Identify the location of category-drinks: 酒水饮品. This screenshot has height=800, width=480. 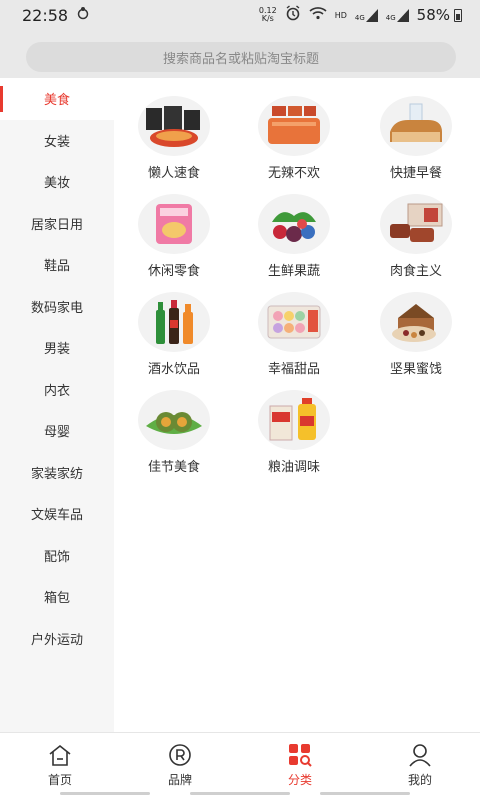
(174, 337).